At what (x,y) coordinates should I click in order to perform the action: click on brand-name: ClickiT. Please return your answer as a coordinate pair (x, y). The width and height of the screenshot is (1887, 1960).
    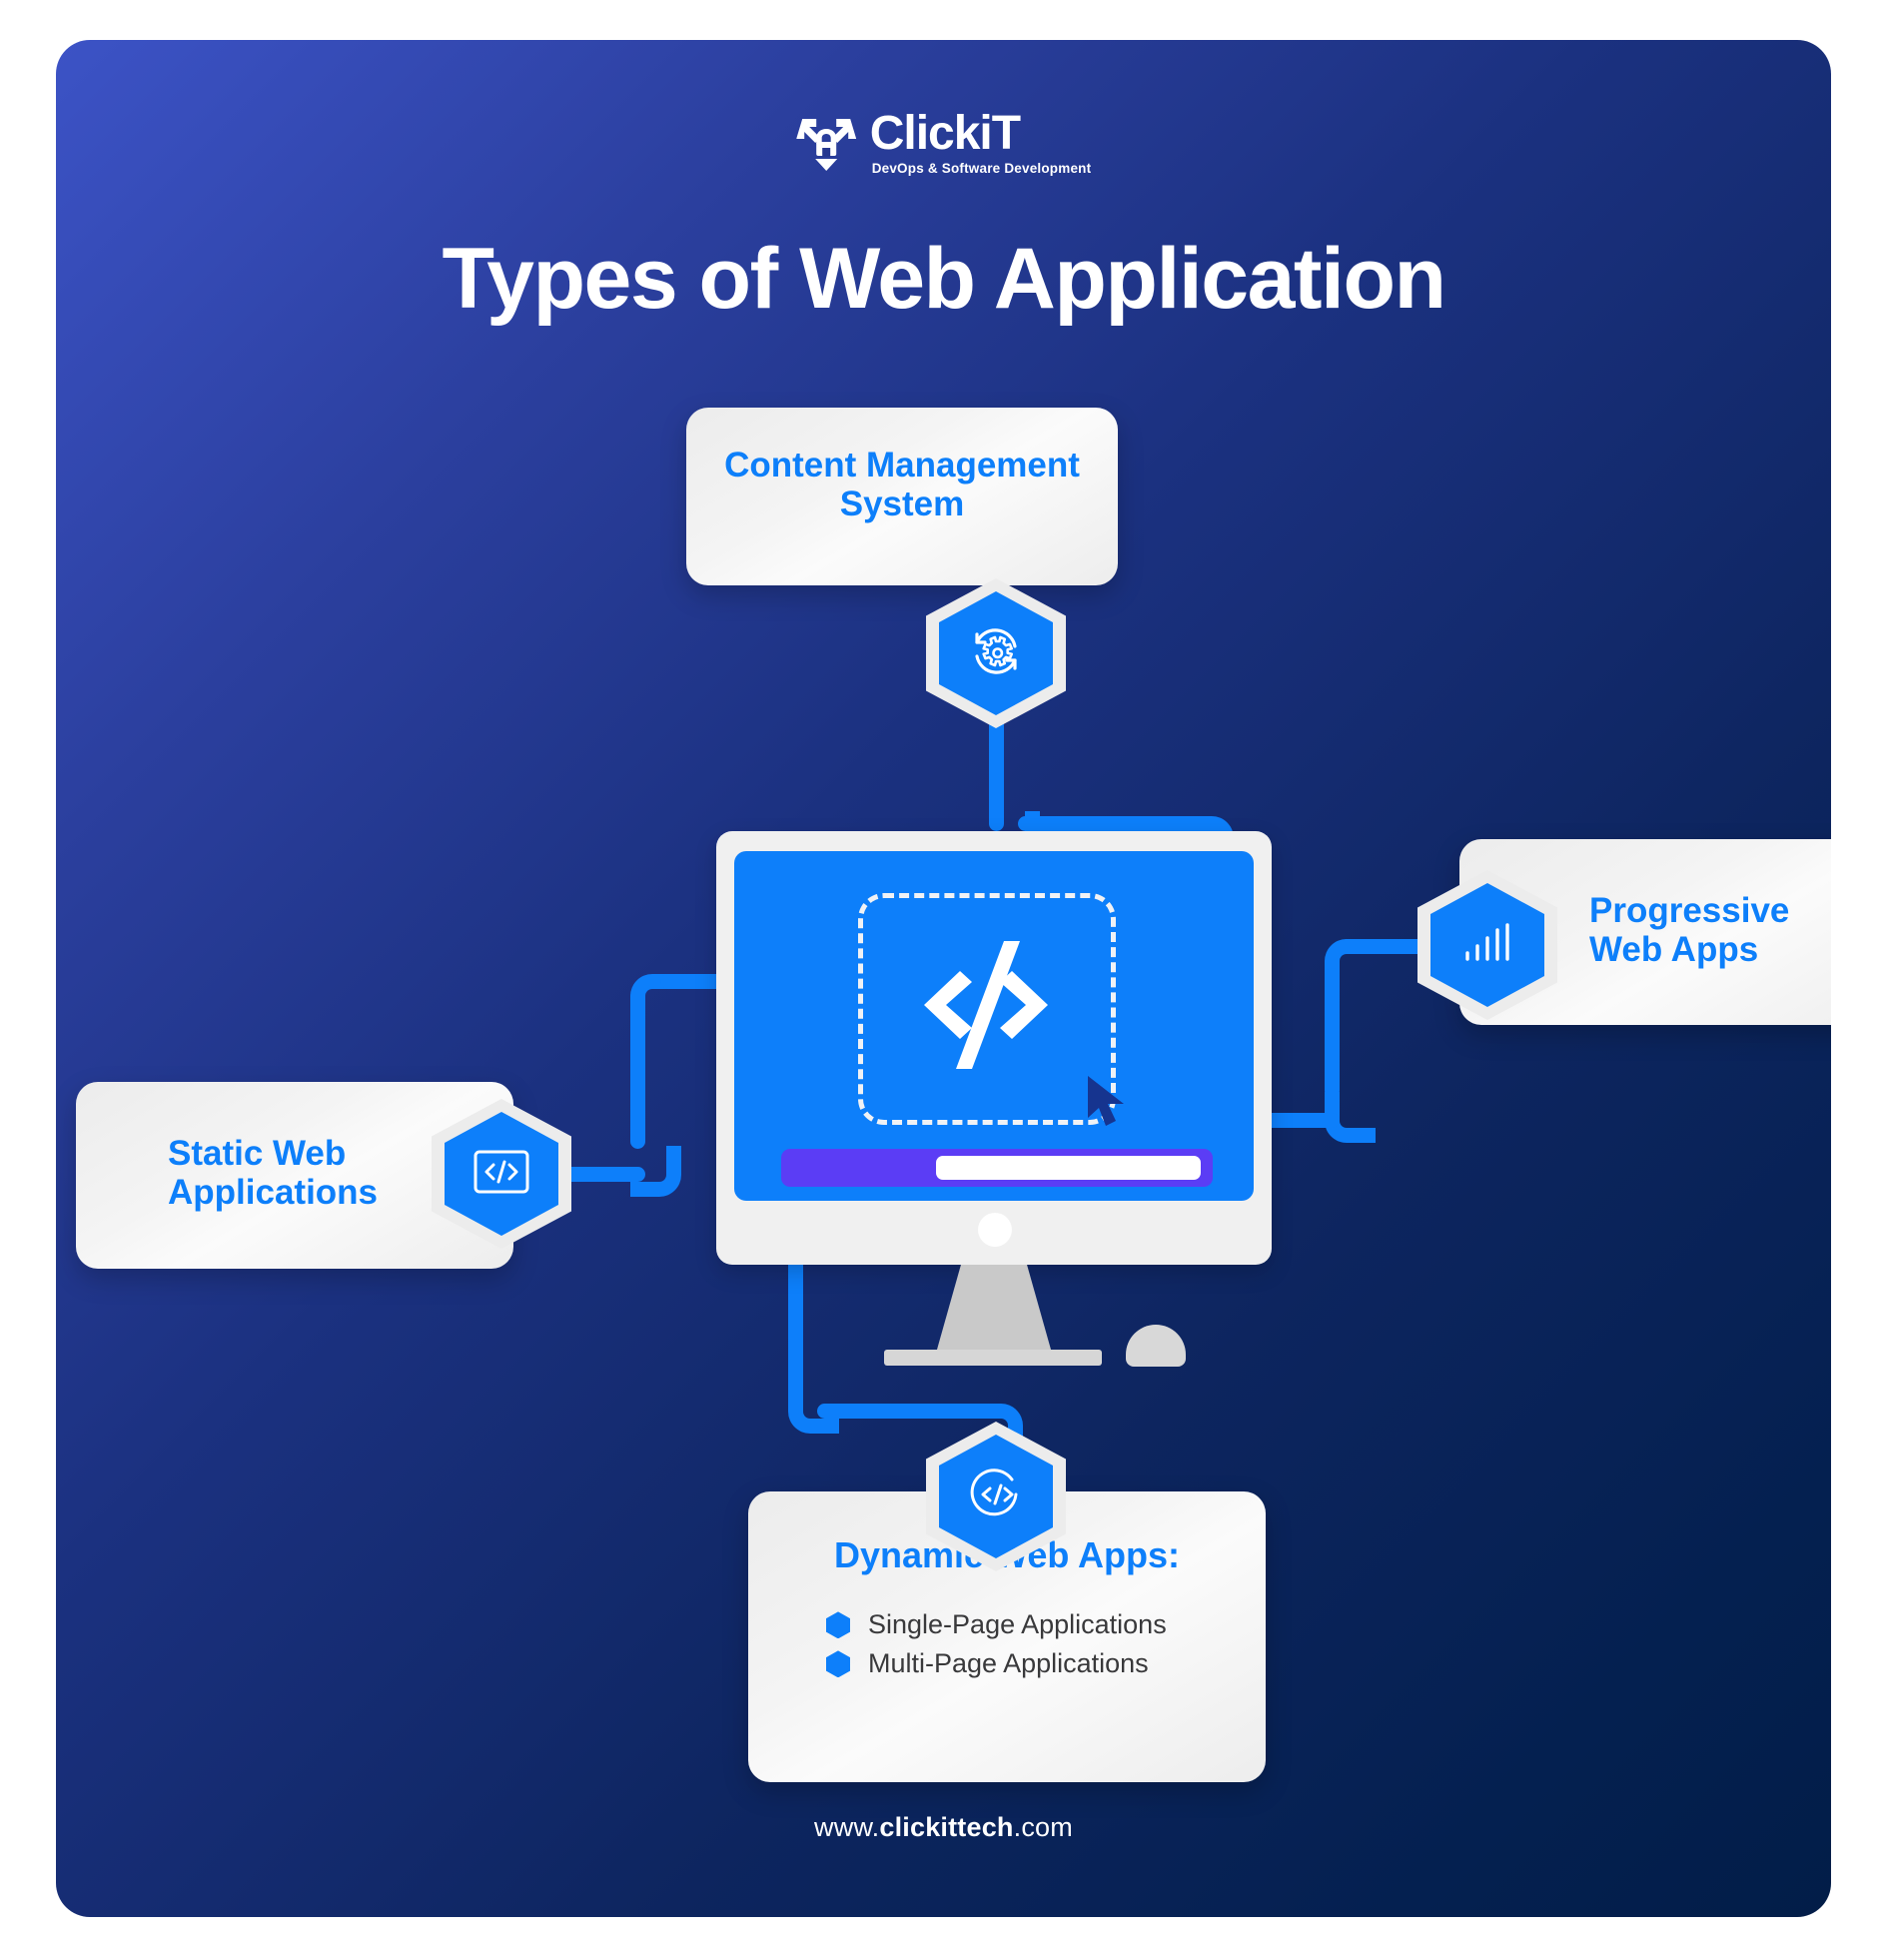
    Looking at the image, I should click on (945, 133).